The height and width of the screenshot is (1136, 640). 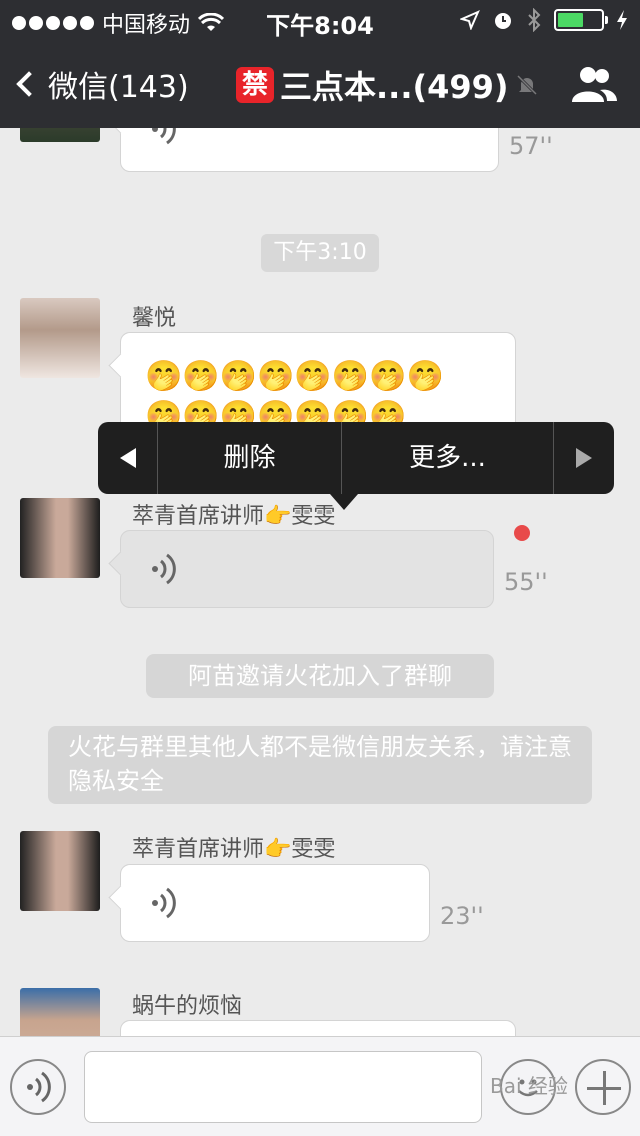 I want to click on voice-duration: 57'', so click(x=531, y=146).